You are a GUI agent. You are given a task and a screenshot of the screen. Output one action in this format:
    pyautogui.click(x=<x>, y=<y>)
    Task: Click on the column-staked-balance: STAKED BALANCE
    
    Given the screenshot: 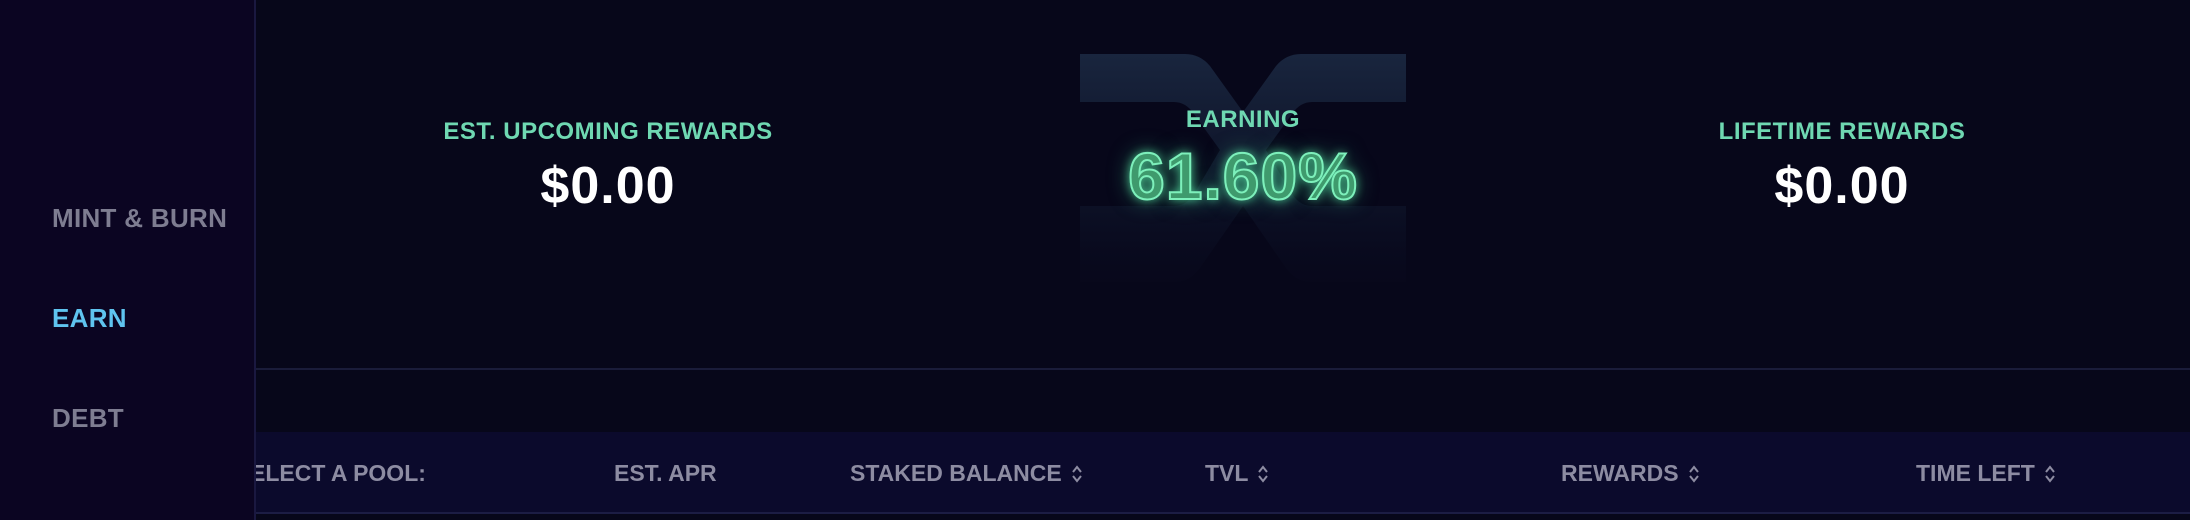 What is the action you would take?
    pyautogui.click(x=966, y=473)
    